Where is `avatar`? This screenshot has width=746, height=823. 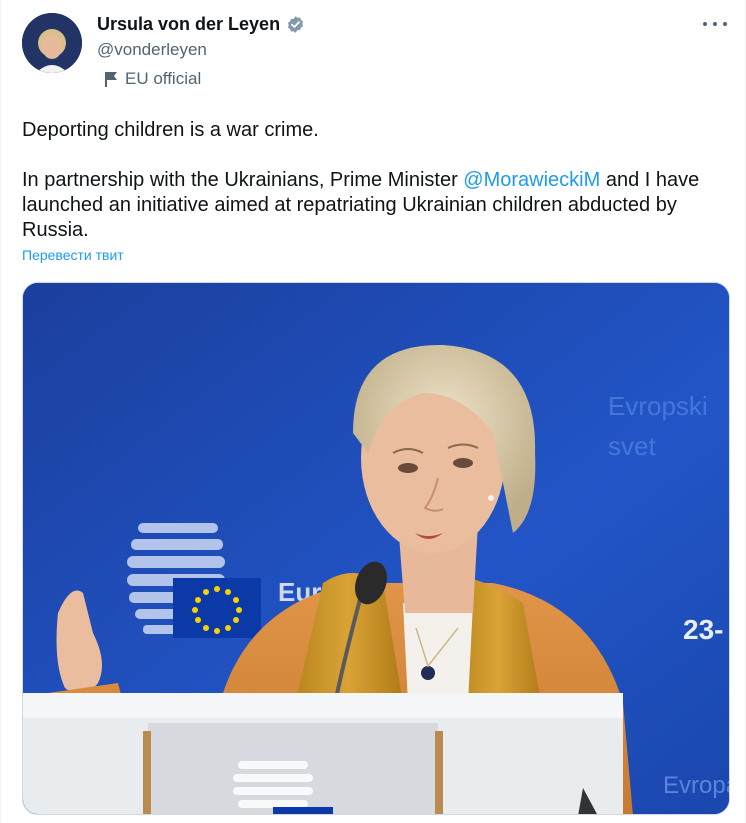 avatar is located at coordinates (52, 43).